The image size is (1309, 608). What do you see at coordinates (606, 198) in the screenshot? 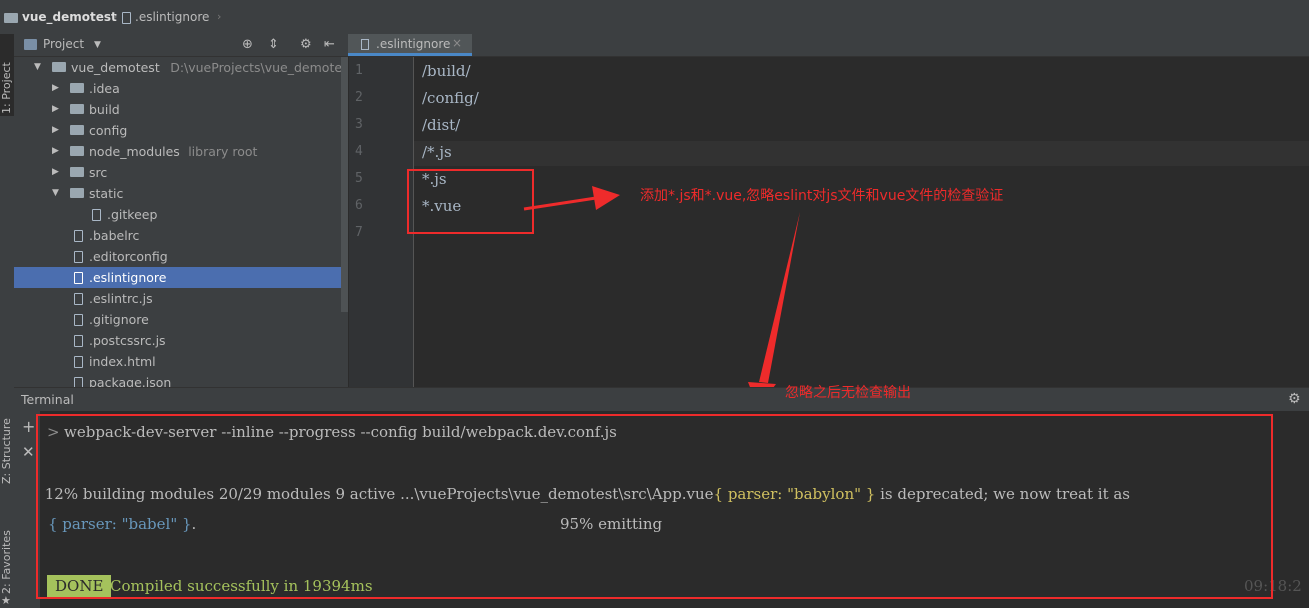
I see `annotation-arrowhead-right` at bounding box center [606, 198].